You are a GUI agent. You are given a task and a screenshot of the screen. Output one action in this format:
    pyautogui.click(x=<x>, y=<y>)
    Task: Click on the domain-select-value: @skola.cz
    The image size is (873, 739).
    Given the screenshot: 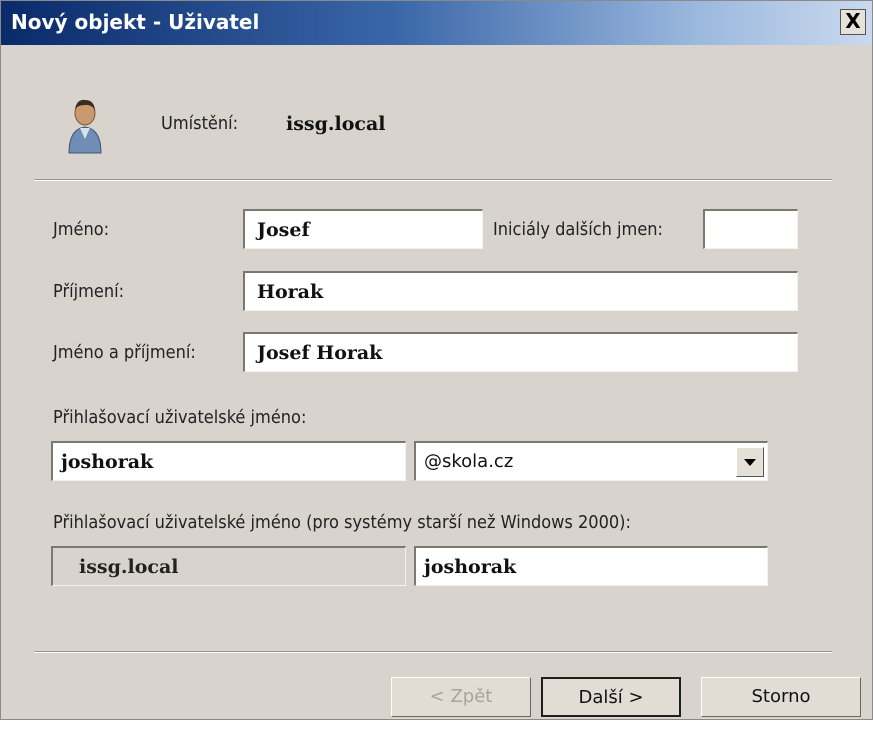 What is the action you would take?
    pyautogui.click(x=469, y=461)
    